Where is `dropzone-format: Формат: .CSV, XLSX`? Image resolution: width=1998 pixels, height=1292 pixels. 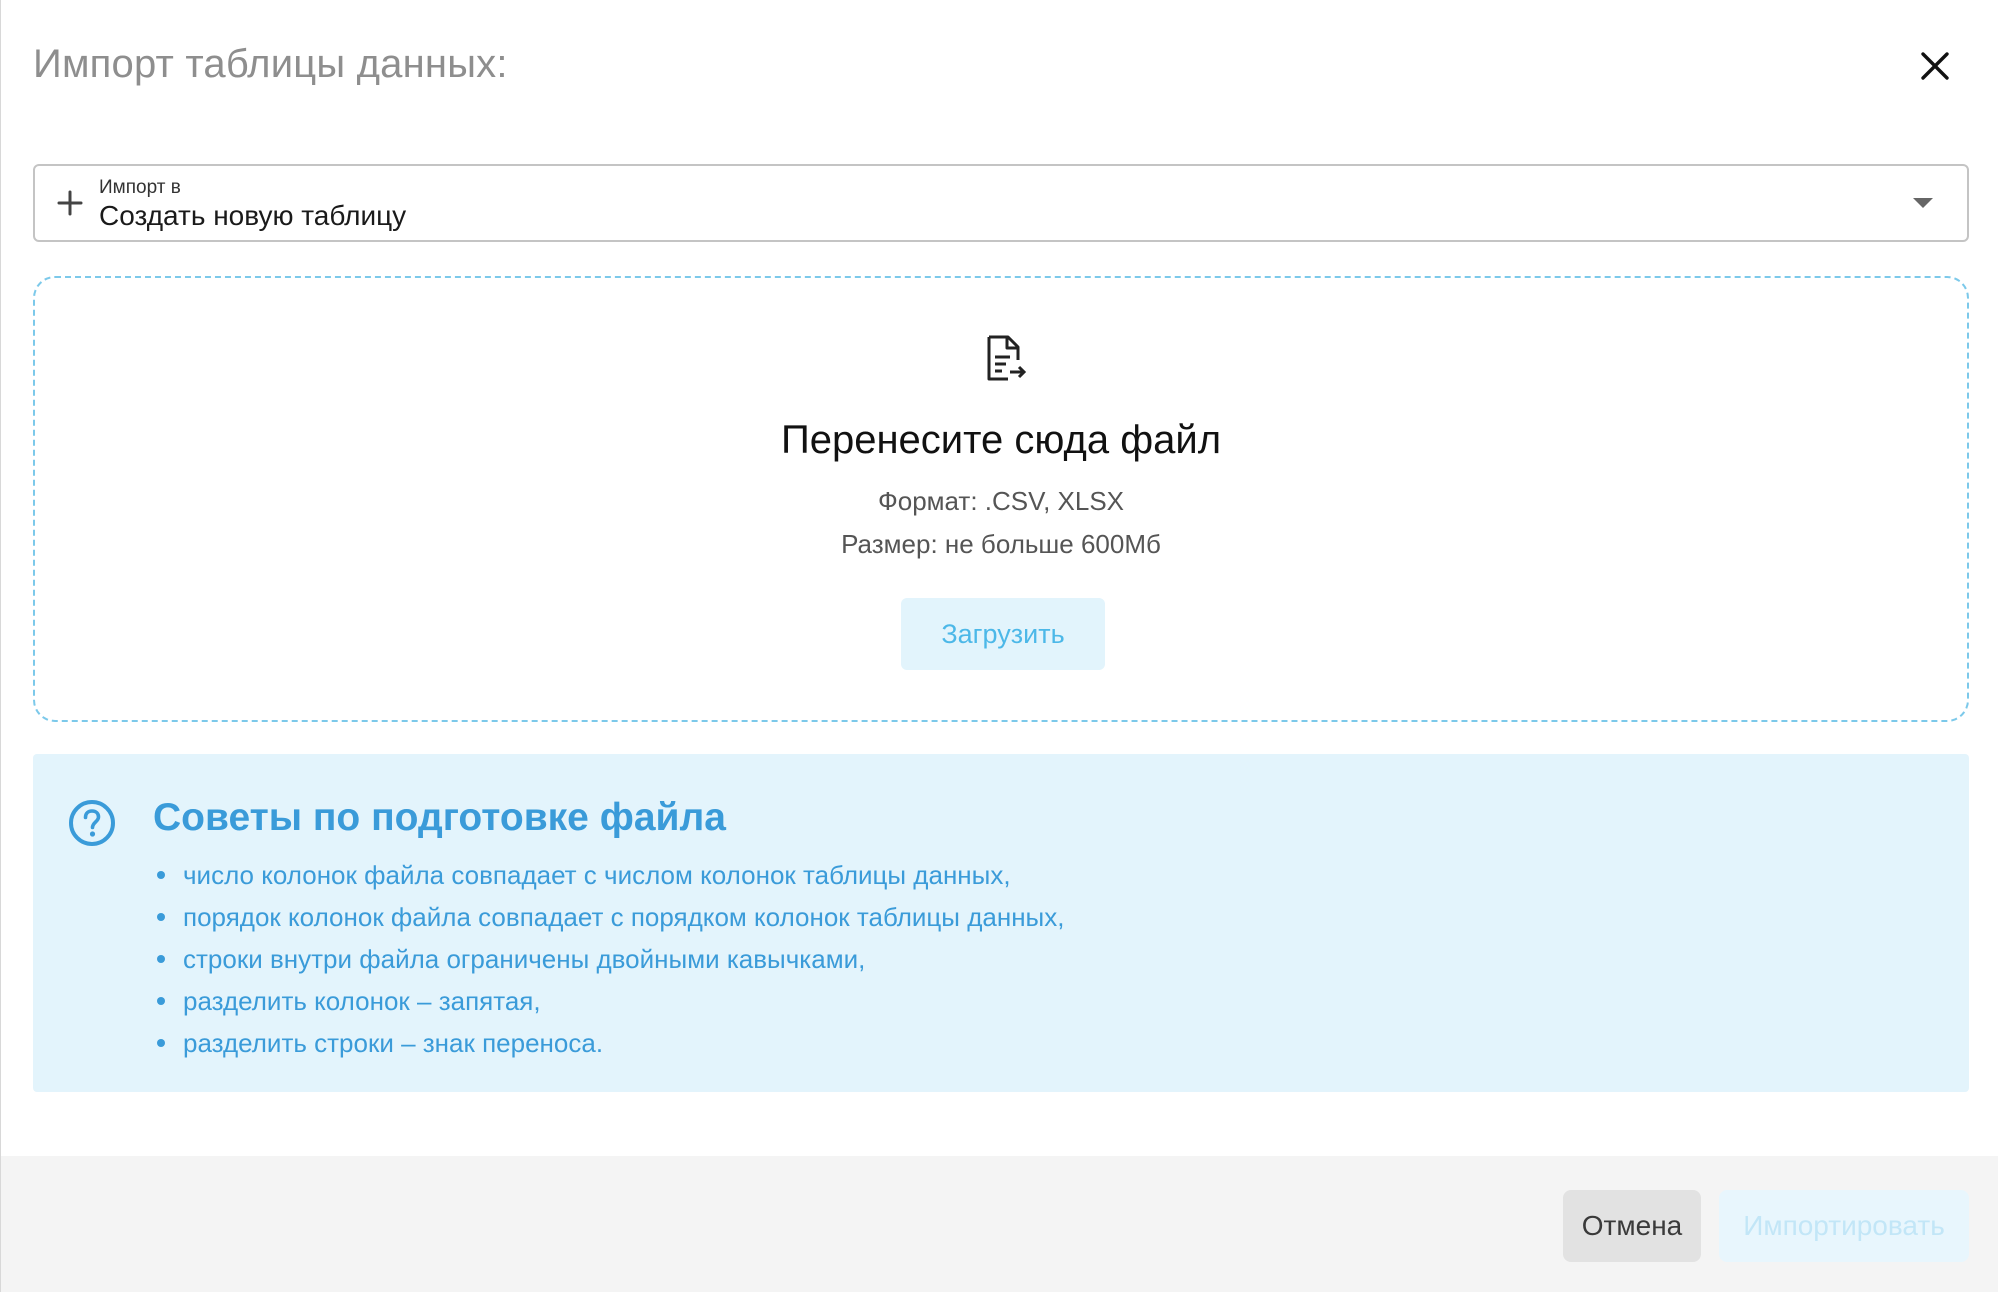 dropzone-format: Формат: .CSV, XLSX is located at coordinates (1001, 501).